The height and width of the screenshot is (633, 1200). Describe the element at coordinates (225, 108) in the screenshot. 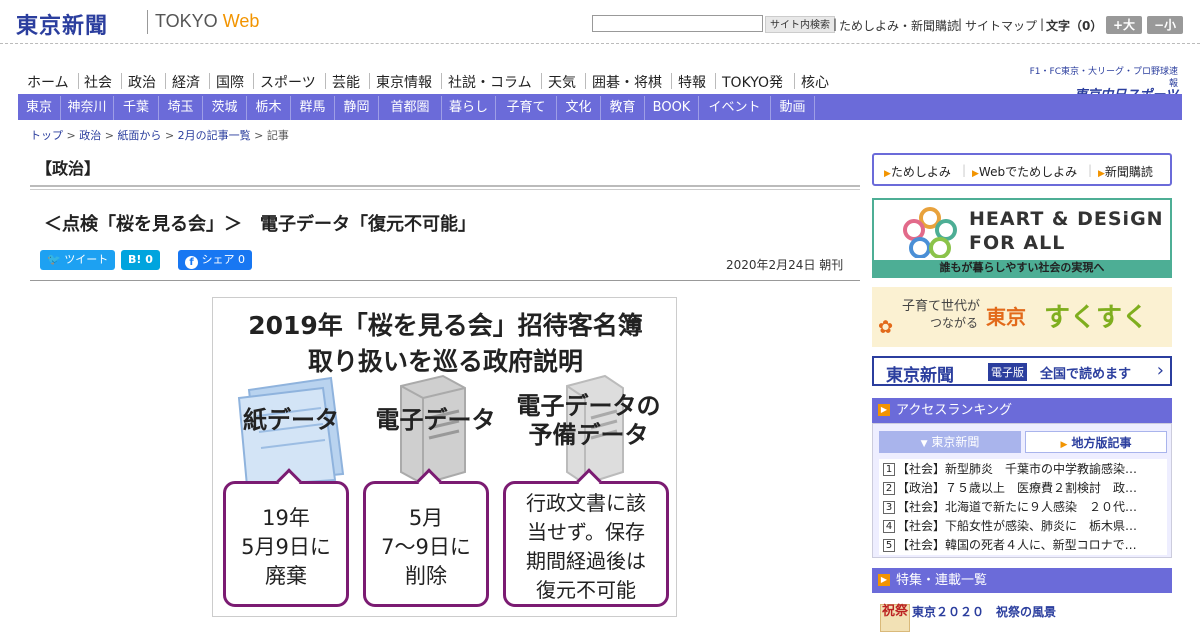

I see `subnav-ibaraki: 茨城` at that location.